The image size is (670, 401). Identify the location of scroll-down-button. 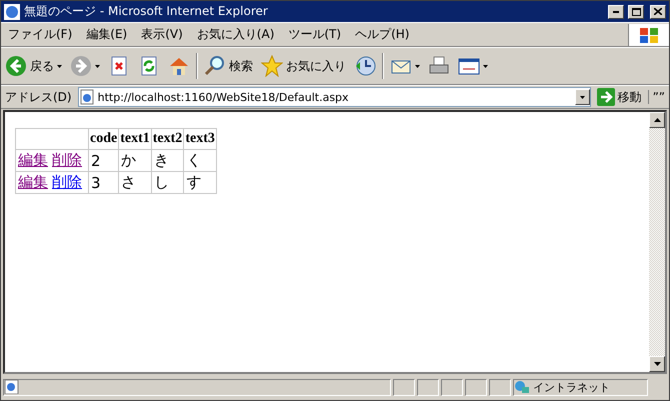
(657, 364).